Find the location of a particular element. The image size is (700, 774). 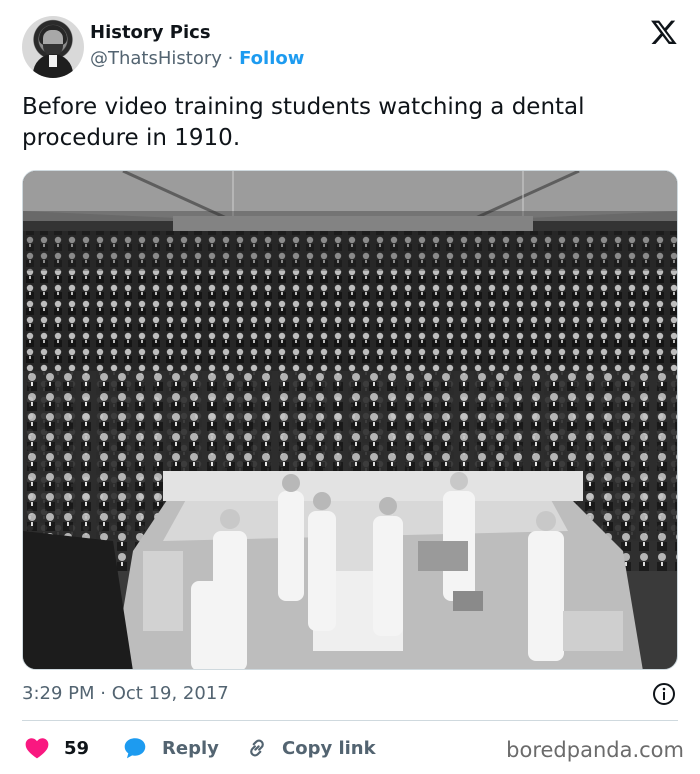

heart-icon is located at coordinates (37, 748).